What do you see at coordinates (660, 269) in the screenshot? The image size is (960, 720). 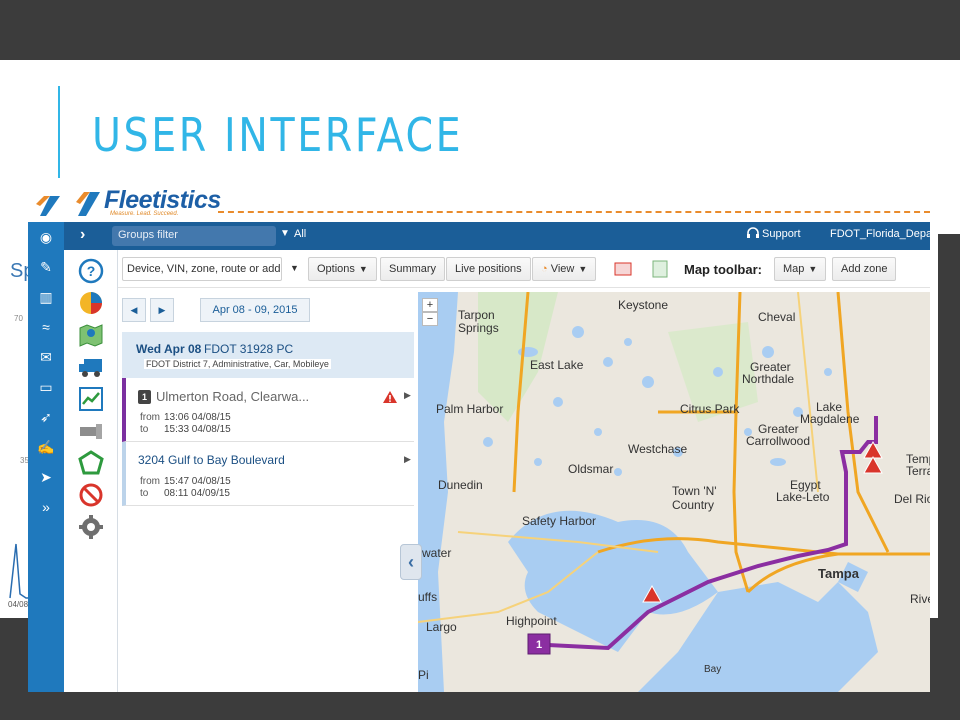 I see `excel-export-icon` at bounding box center [660, 269].